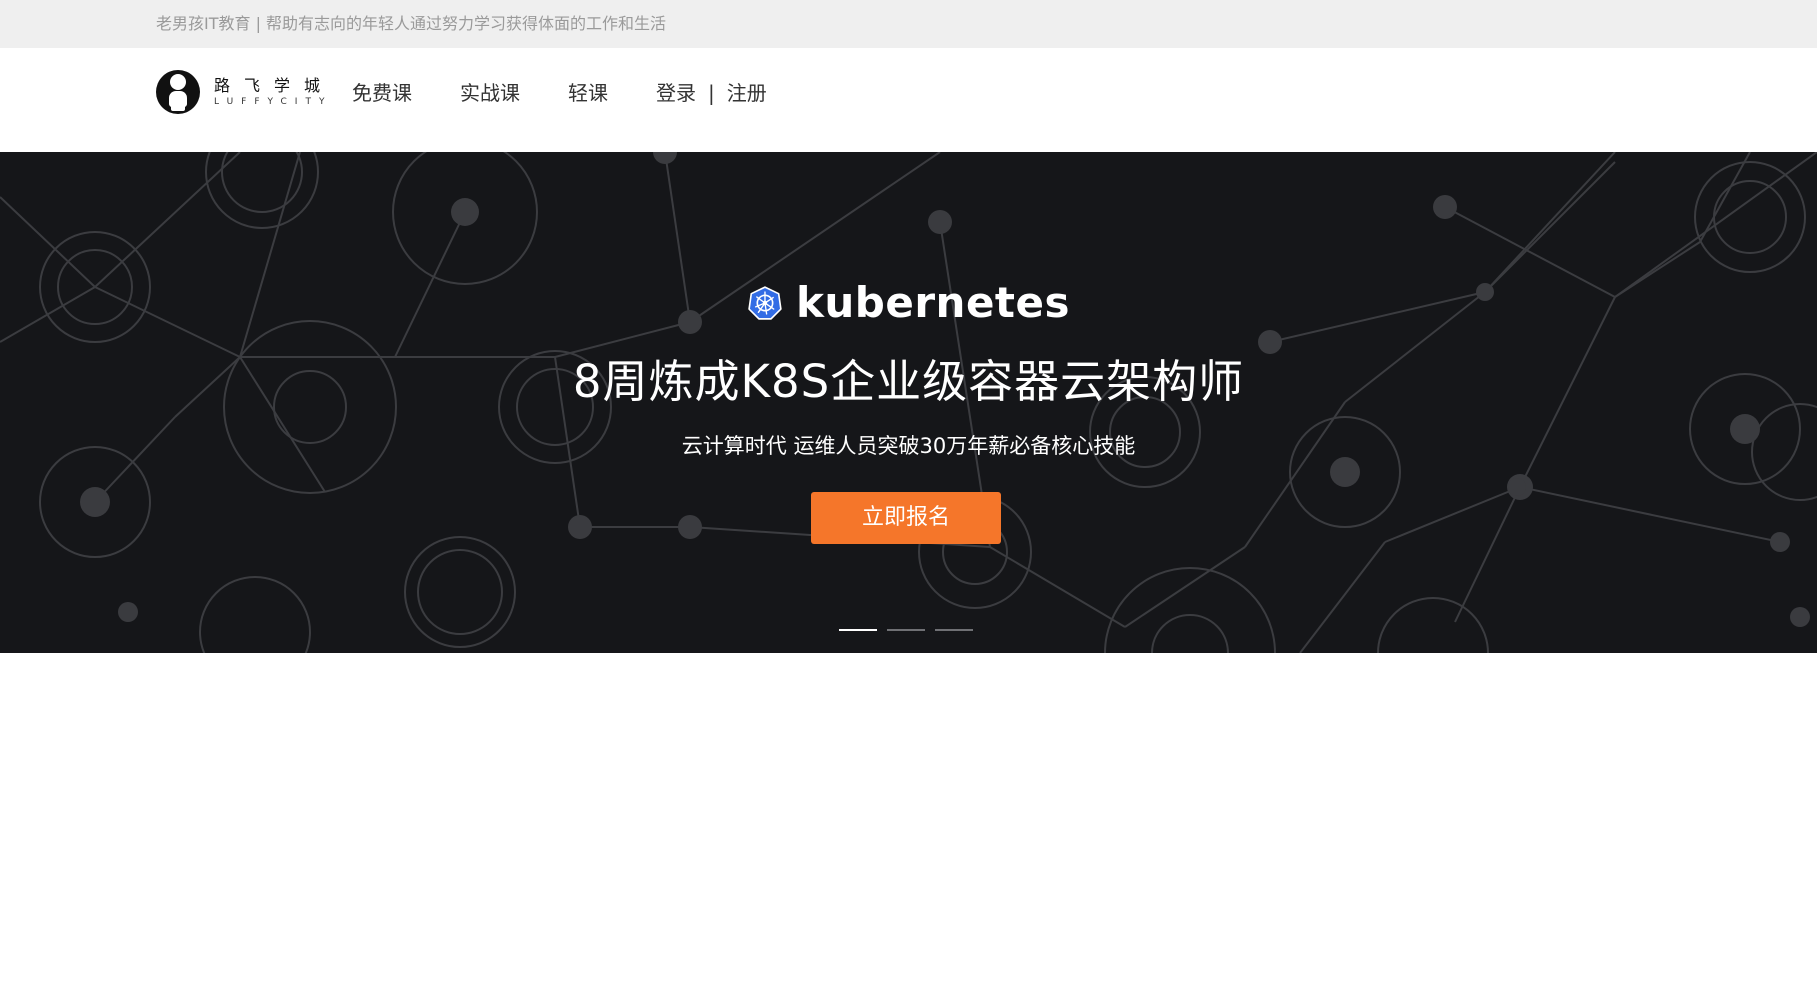  I want to click on register-link: 注册, so click(747, 93).